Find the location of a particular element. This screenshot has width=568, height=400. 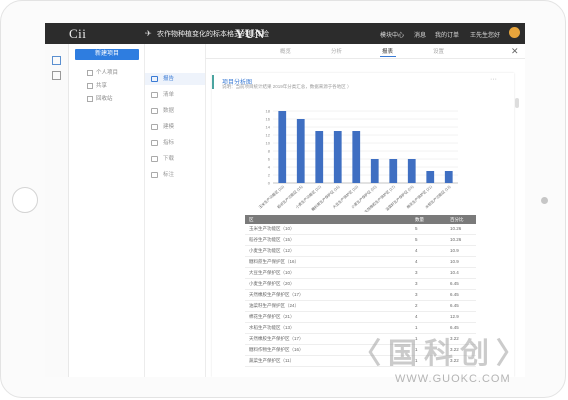

module-report: 报告 is located at coordinates (175, 79).